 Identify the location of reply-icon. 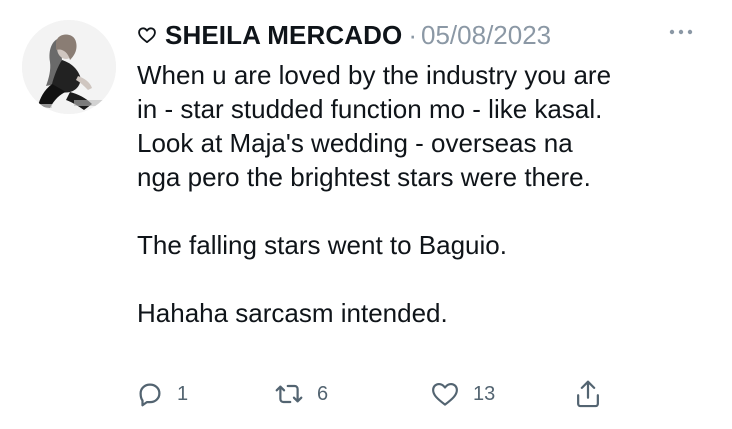
(150, 394).